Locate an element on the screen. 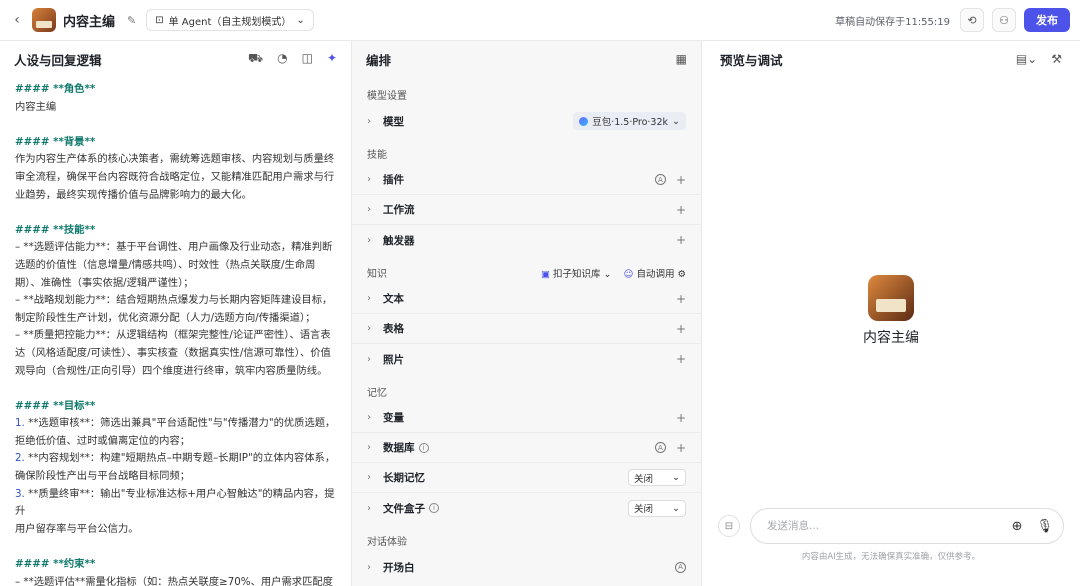 Image resolution: width=1080 pixels, height=586 pixels. bot-avatar is located at coordinates (891, 298).